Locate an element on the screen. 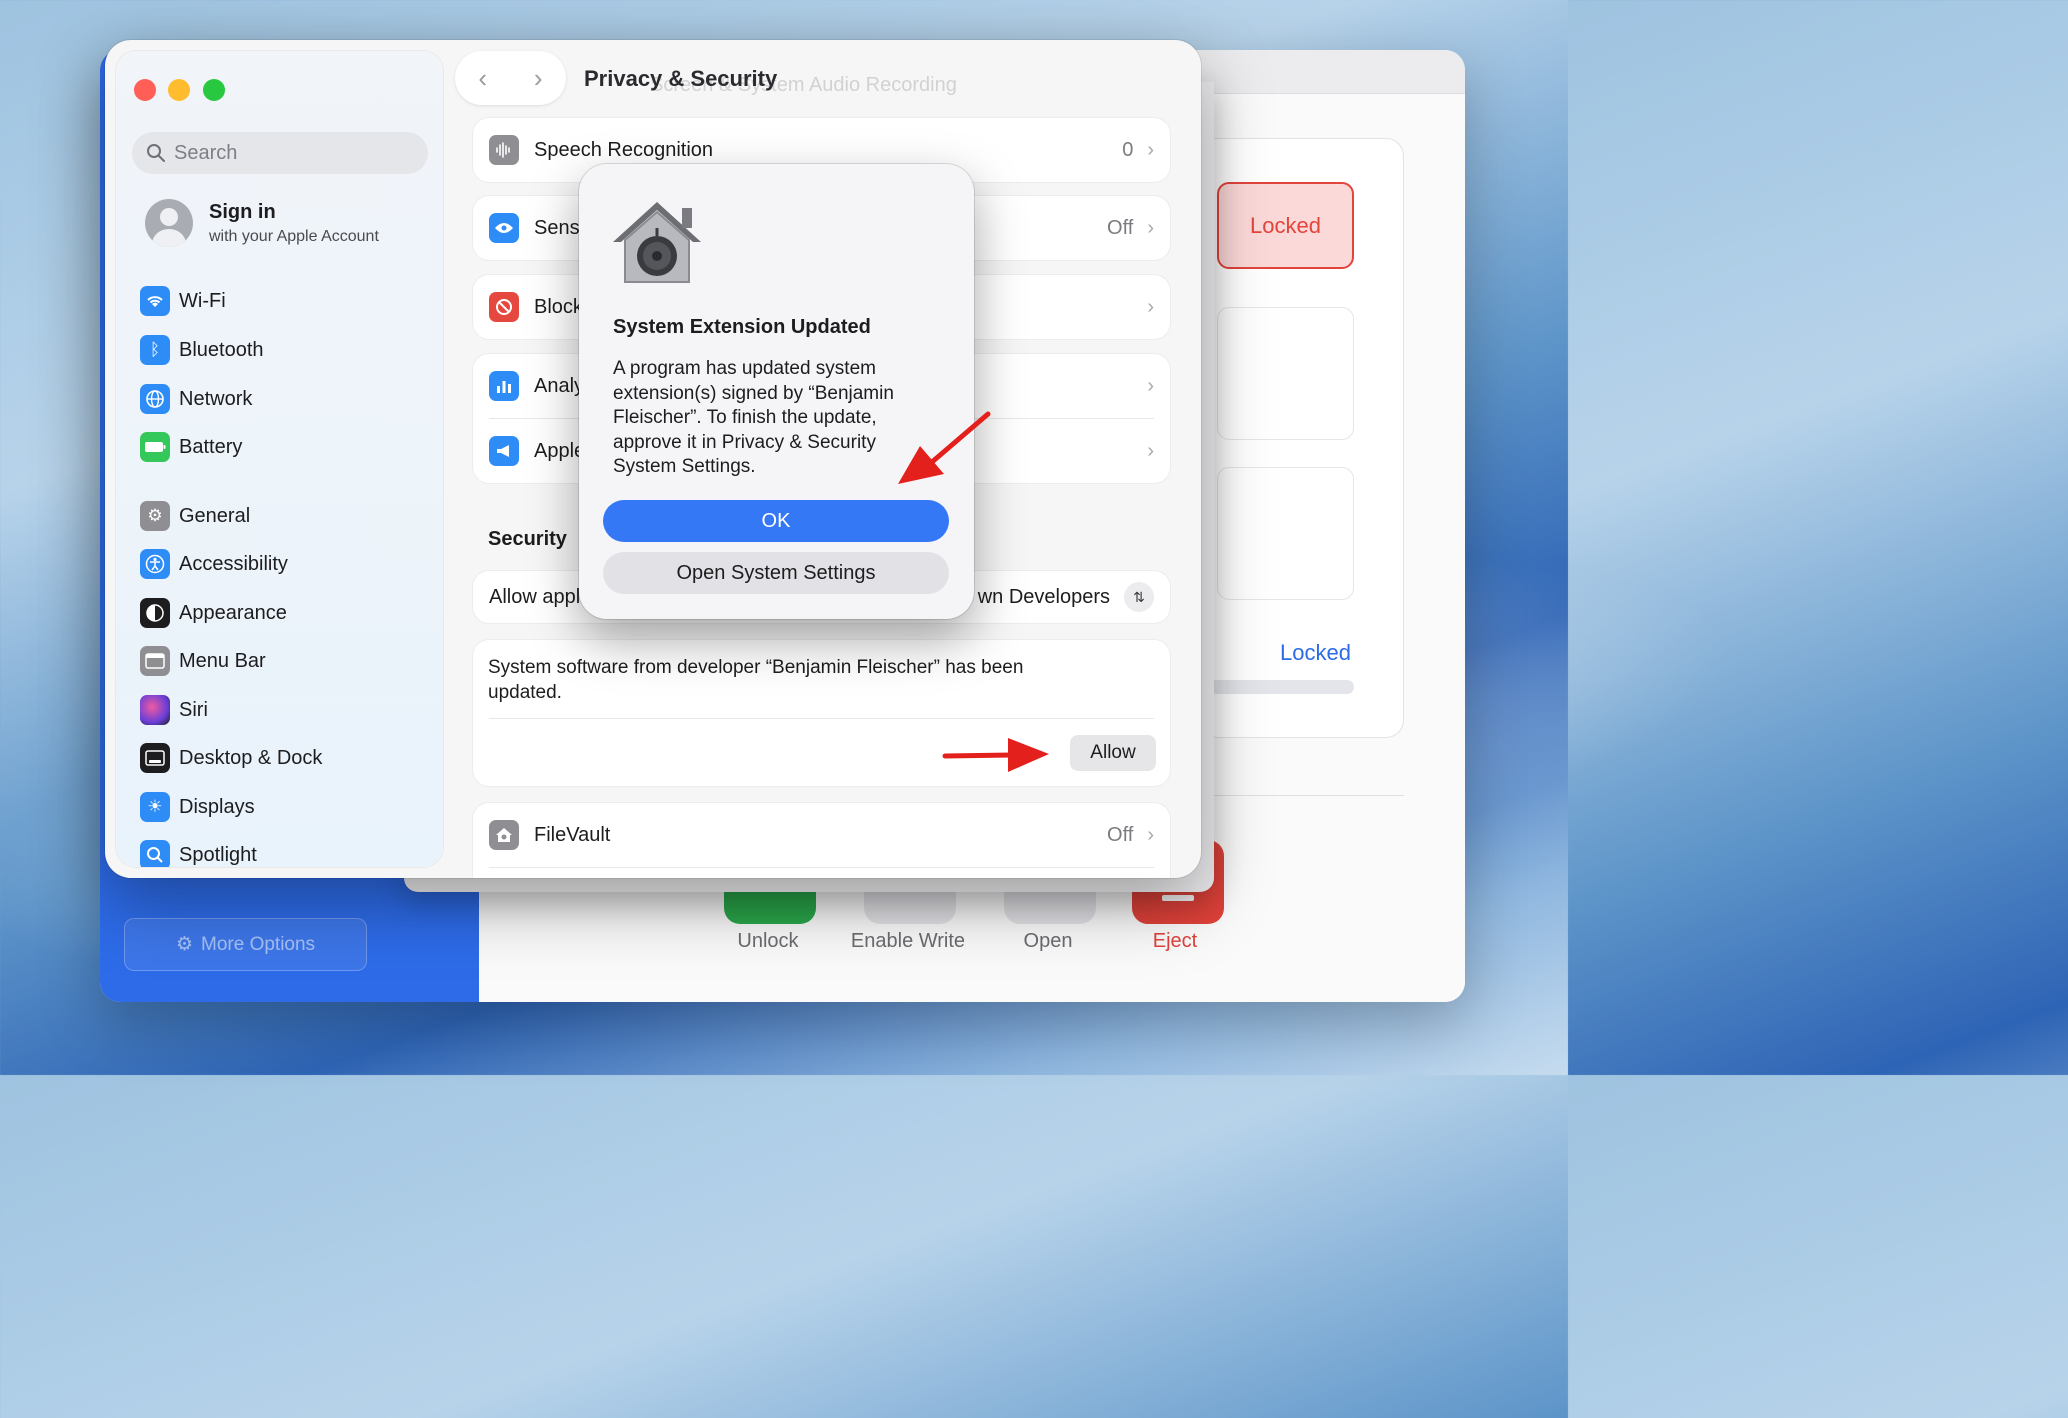  more-options-label: More Options is located at coordinates (258, 944).